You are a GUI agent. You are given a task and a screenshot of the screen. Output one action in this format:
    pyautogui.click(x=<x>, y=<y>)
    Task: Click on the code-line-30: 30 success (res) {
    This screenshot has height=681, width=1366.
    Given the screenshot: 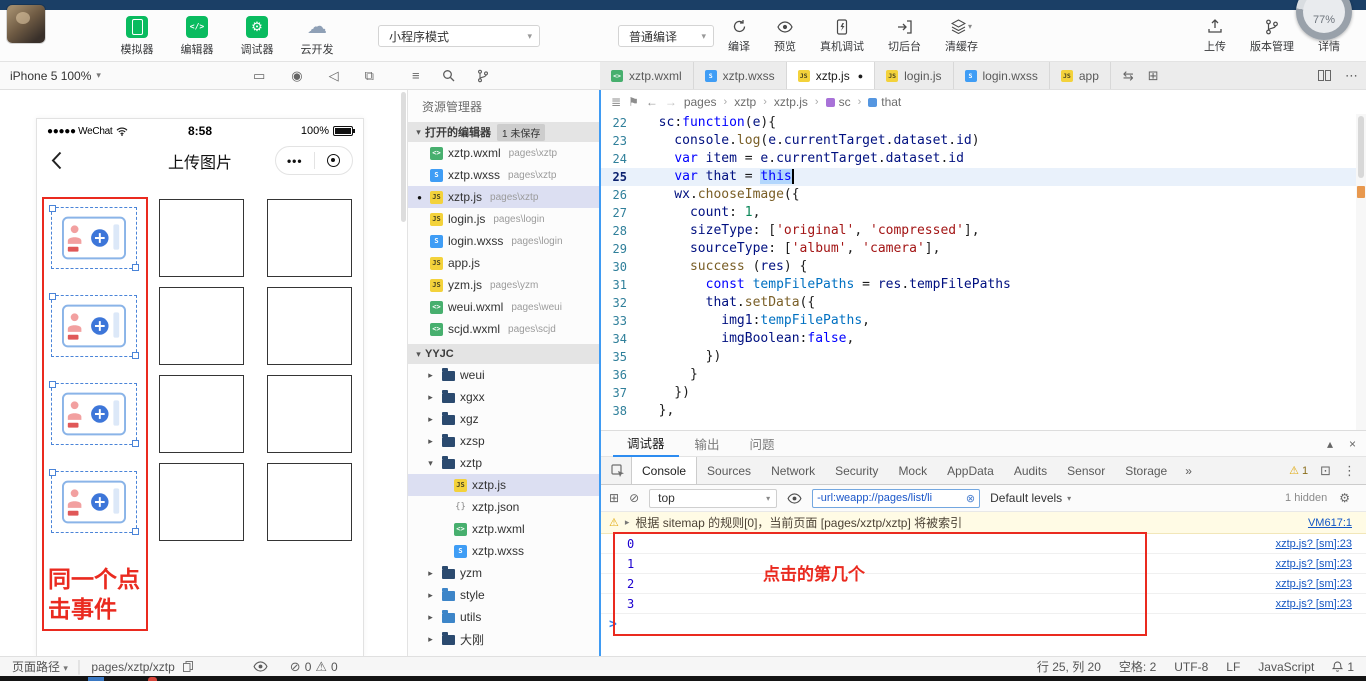 What is the action you would take?
    pyautogui.click(x=978, y=267)
    